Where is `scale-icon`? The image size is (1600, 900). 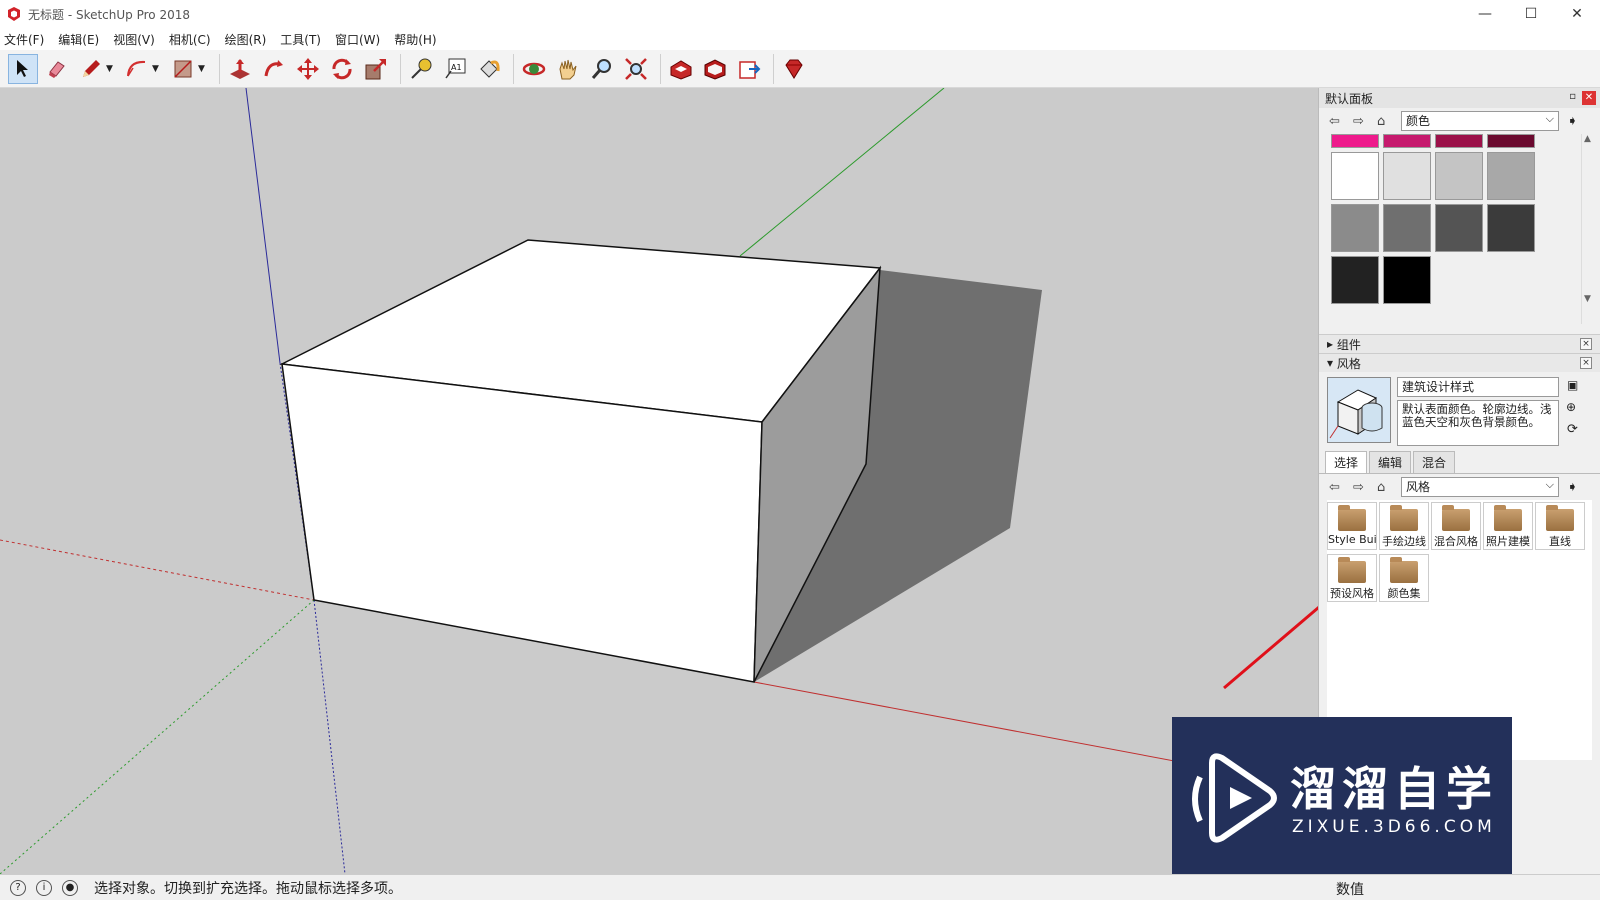
scale-icon is located at coordinates (375, 68).